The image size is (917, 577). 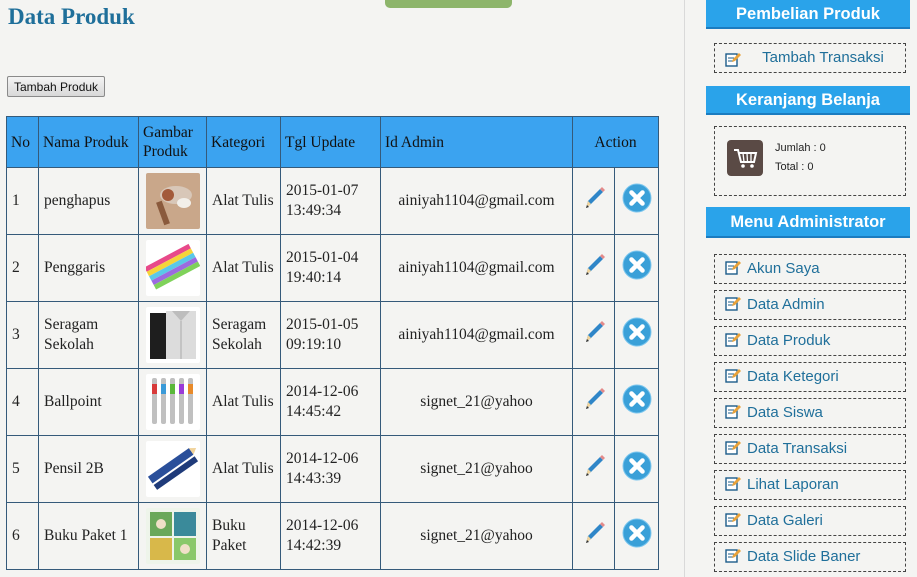 I want to click on sidebar-item-data-galeri: Data Galeri, so click(x=810, y=521).